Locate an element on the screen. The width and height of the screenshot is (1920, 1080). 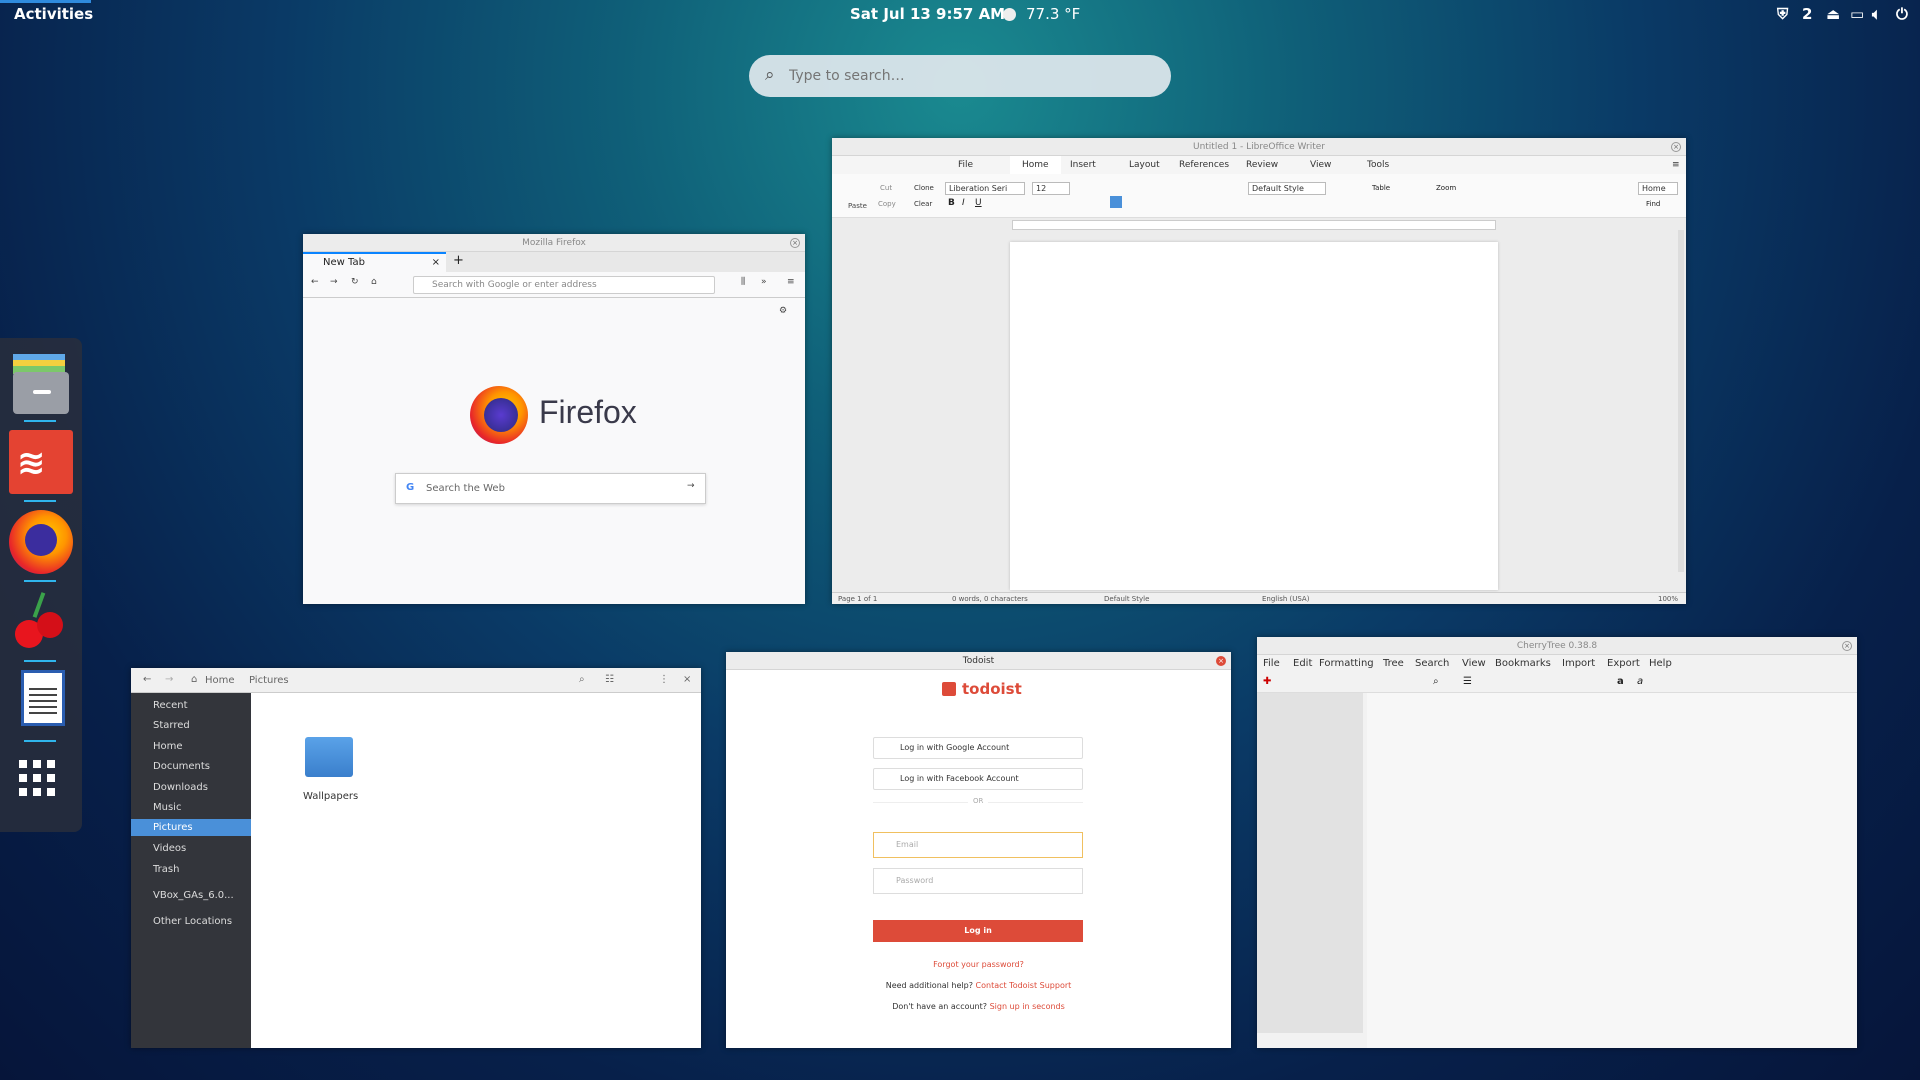
view-options-icon: ☷ is located at coordinates (609, 679).